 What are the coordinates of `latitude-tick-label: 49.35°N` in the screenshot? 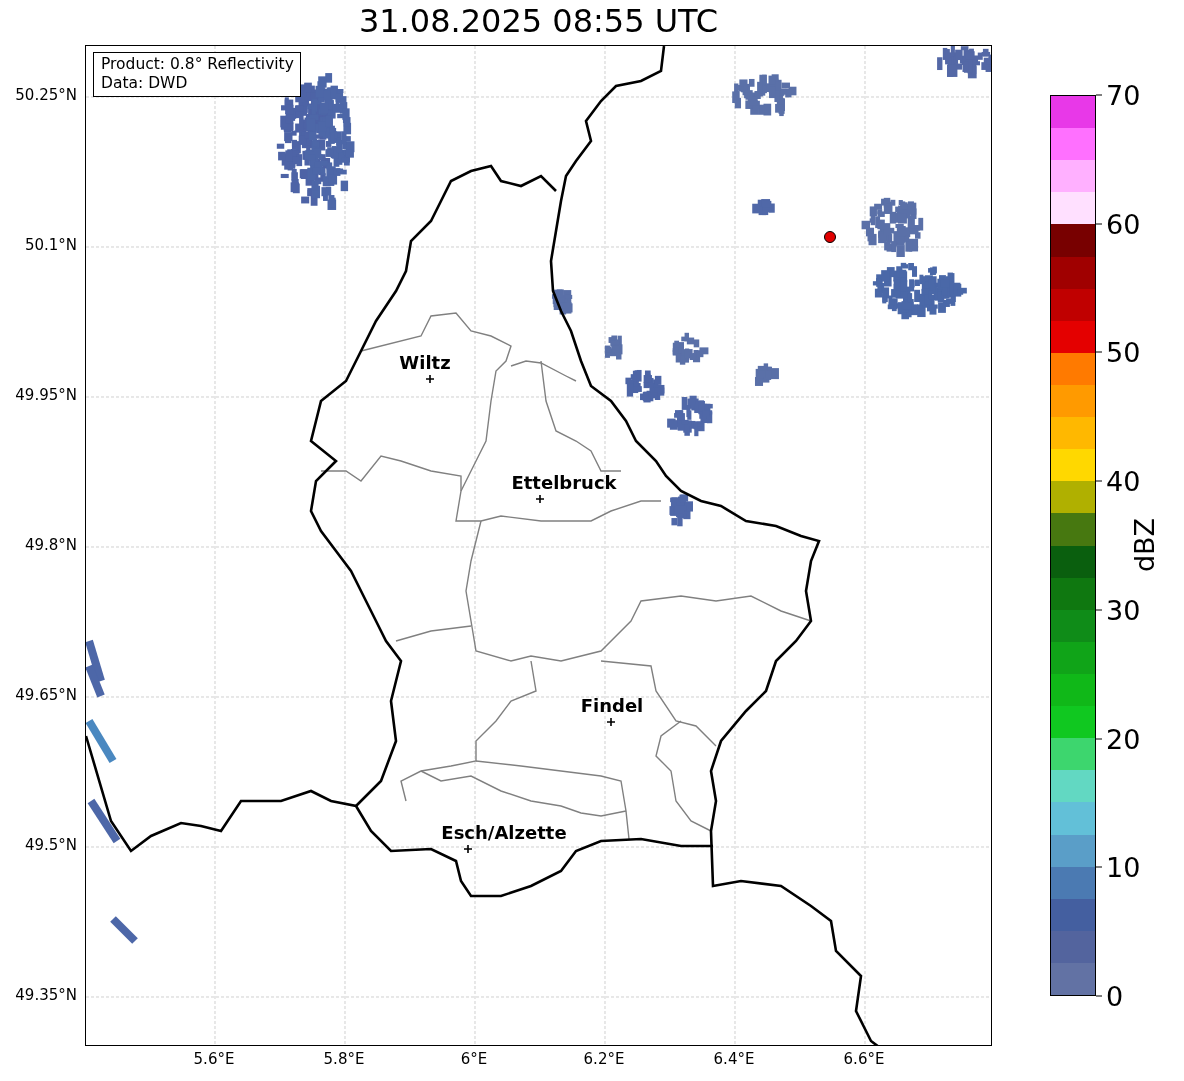 It's located at (46, 995).